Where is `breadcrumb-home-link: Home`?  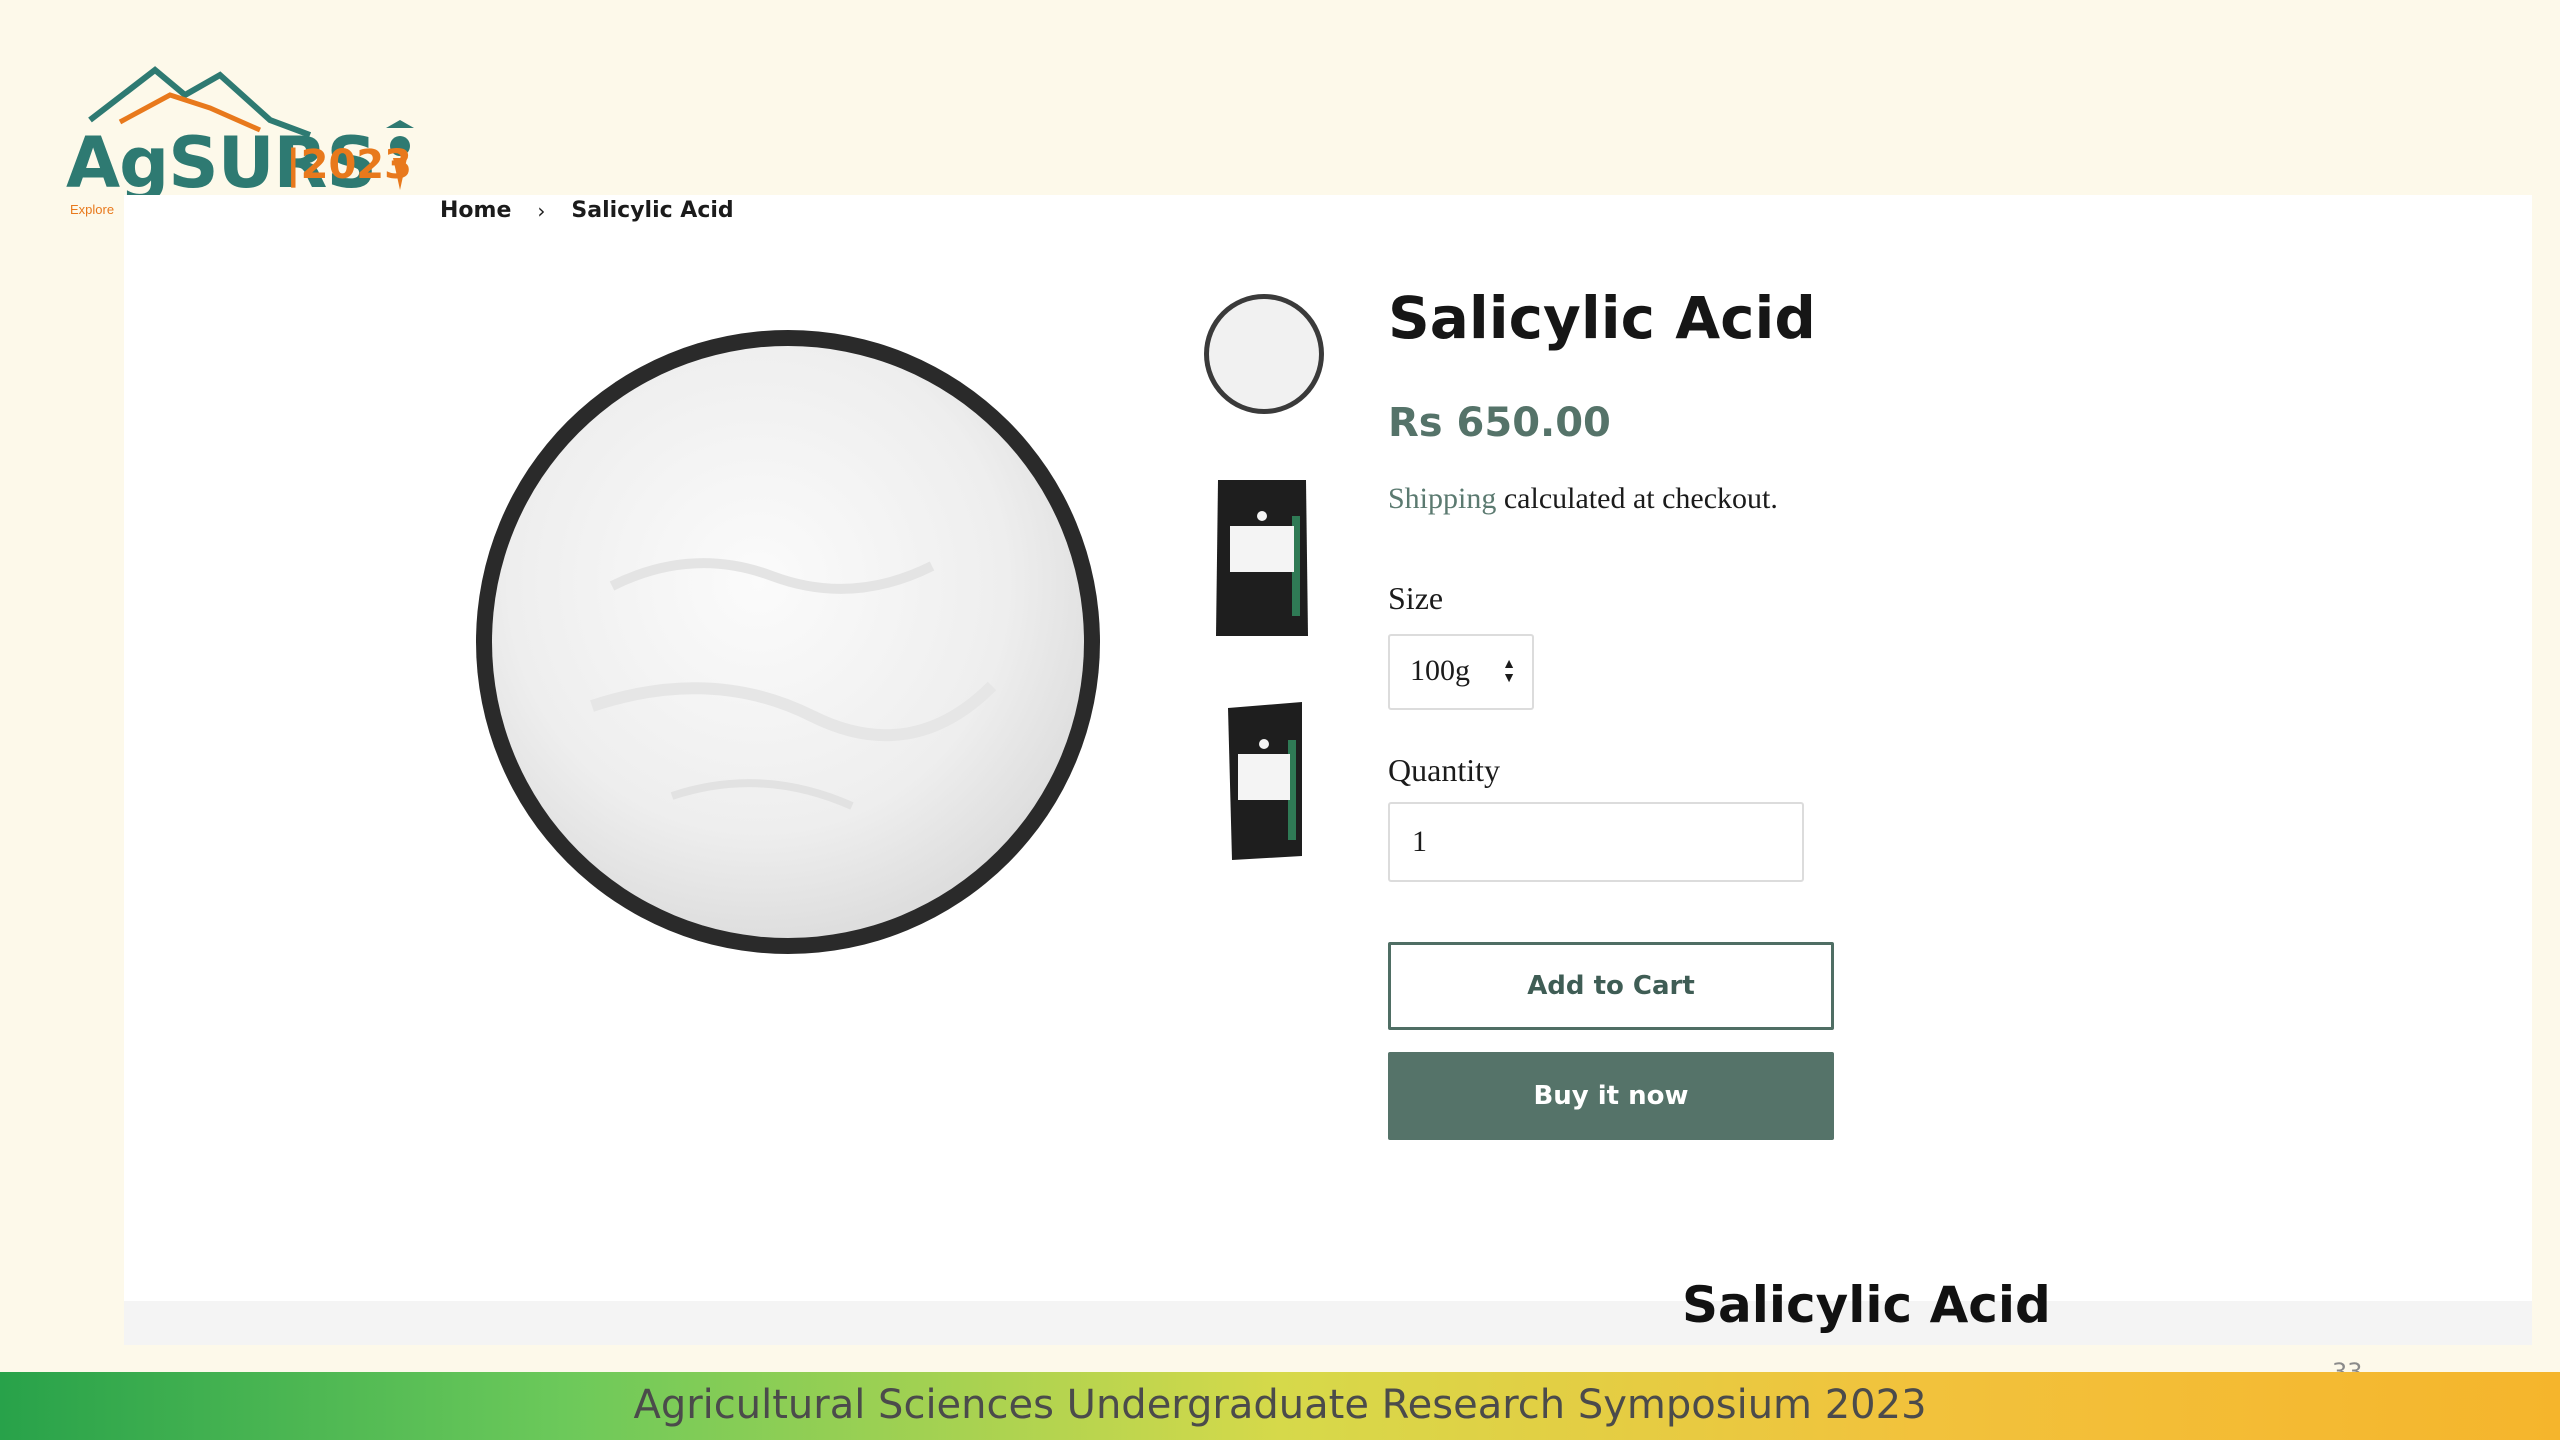 breadcrumb-home-link: Home is located at coordinates (475, 210).